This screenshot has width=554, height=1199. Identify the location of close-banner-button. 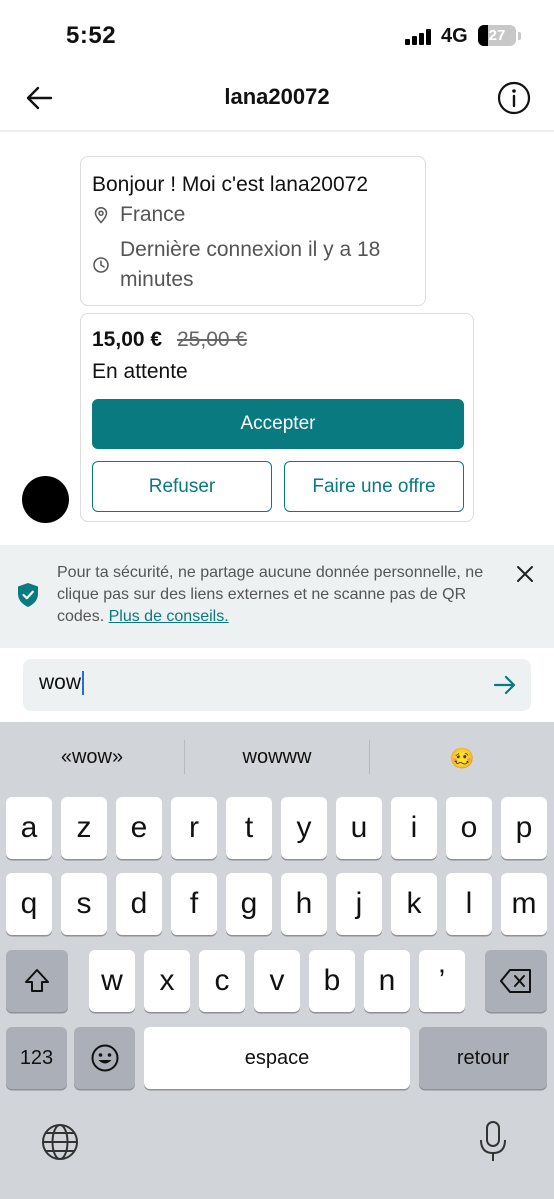
(525, 574).